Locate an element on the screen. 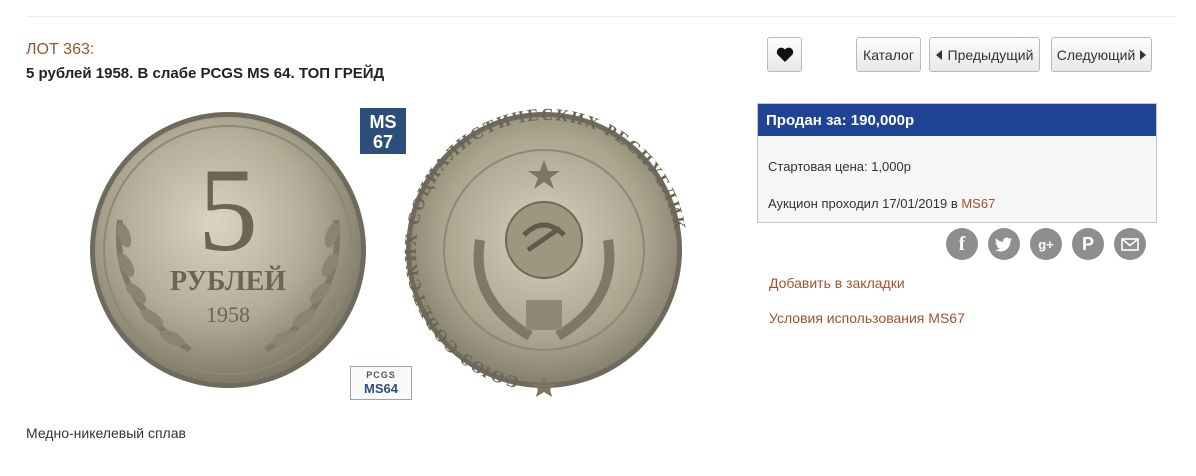 The height and width of the screenshot is (476, 1196). twitter-icon is located at coordinates (1003, 244).